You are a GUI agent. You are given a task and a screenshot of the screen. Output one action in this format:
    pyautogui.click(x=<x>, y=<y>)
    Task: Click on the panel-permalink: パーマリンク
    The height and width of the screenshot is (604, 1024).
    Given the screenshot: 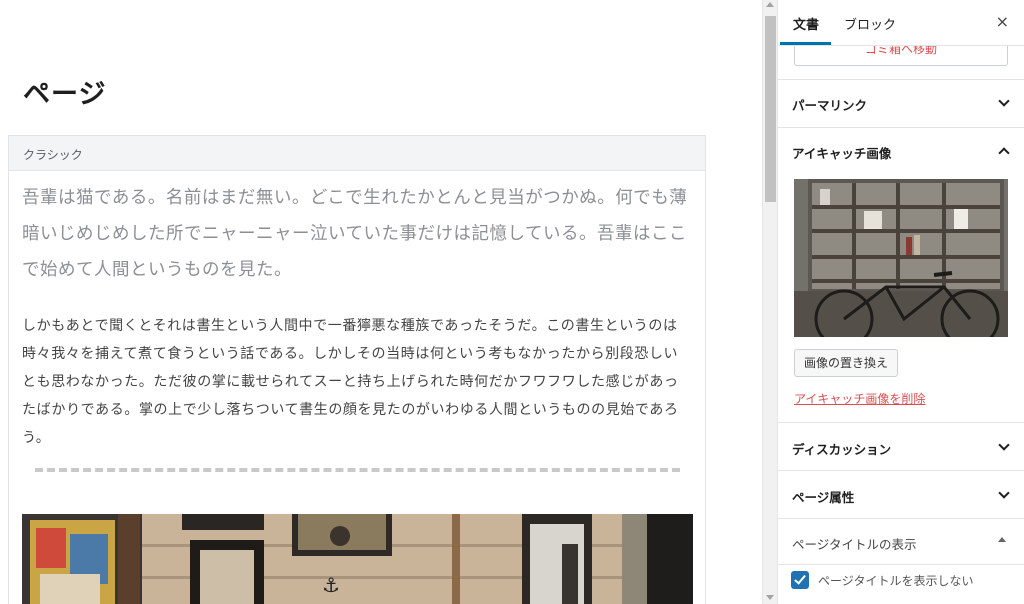 What is the action you would take?
    pyautogui.click(x=901, y=103)
    